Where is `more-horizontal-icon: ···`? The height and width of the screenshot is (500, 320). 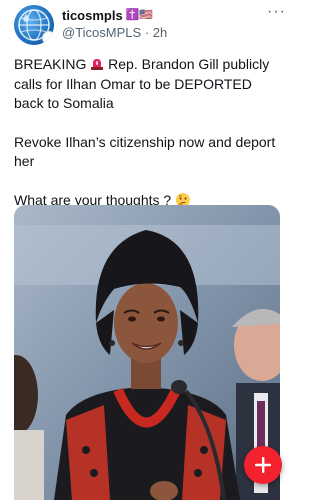
more-horizontal-icon: ··· is located at coordinates (276, 12).